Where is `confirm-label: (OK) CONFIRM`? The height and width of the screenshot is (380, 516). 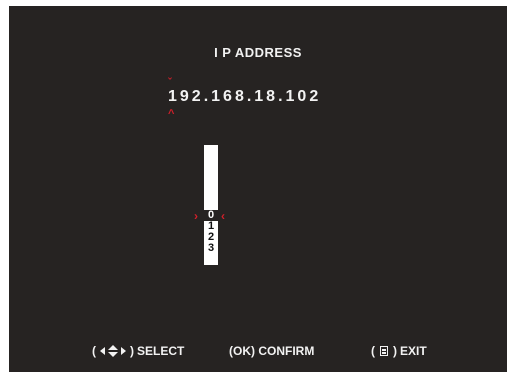
confirm-label: (OK) CONFIRM is located at coordinates (272, 351).